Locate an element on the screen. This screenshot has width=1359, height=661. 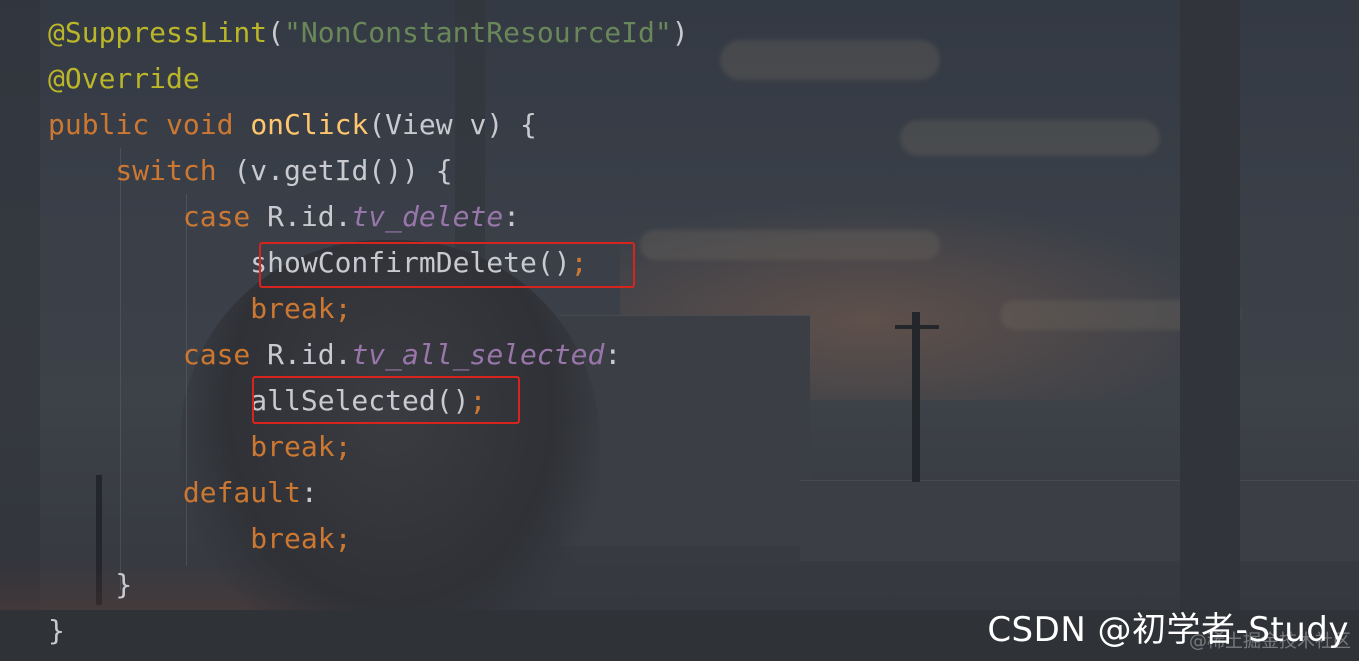
code-token-keyword: void is located at coordinates (208, 124).